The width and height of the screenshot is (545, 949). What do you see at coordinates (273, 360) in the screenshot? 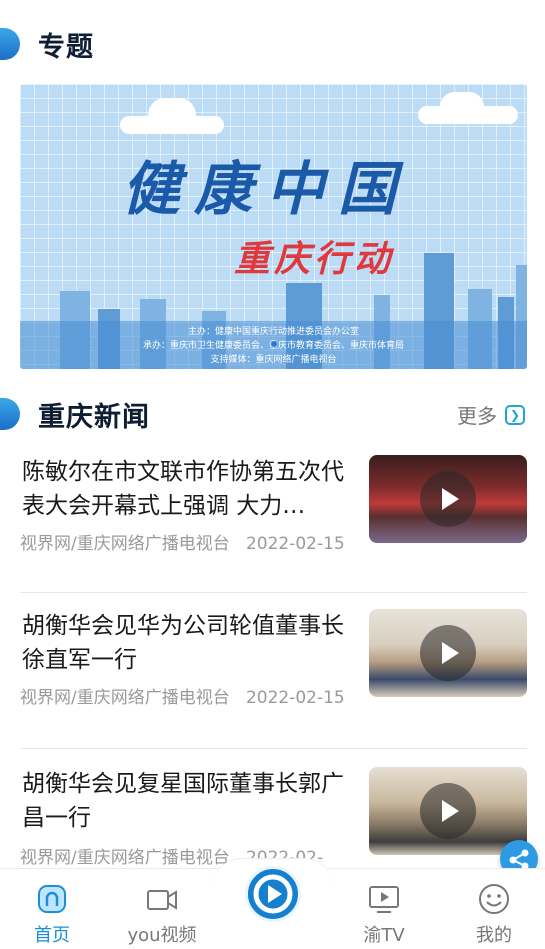
I see `banner-credit-media: 支持媒体：重庆网络广播电视台` at bounding box center [273, 360].